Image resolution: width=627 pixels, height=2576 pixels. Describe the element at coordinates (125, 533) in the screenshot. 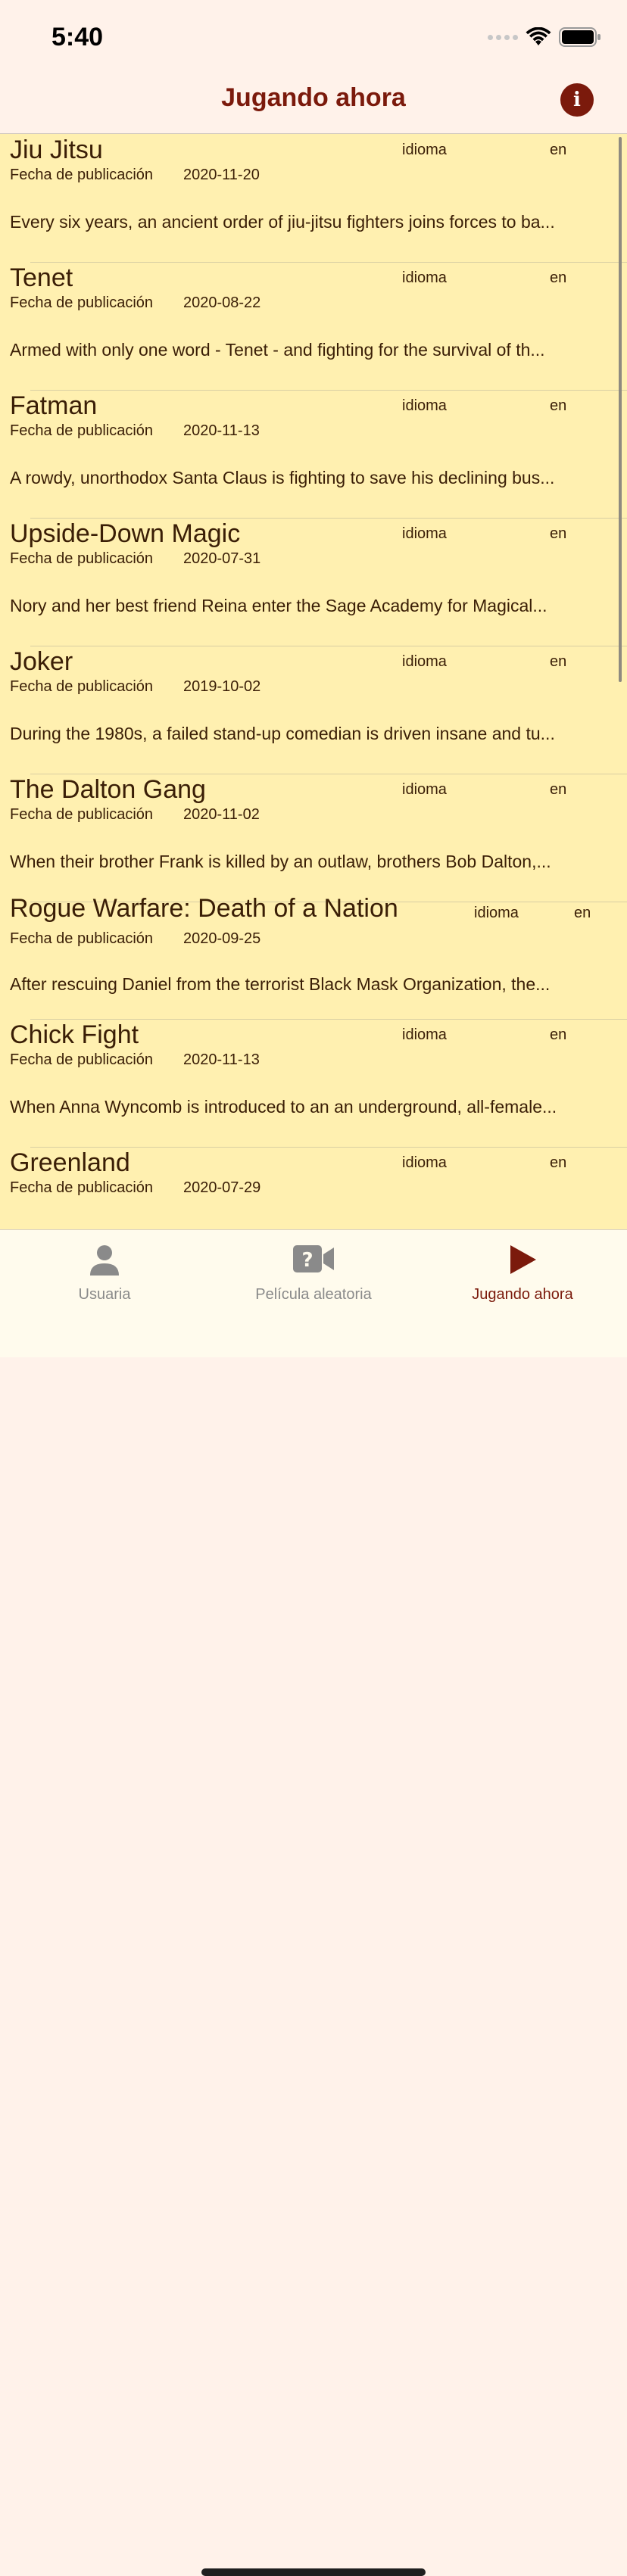

I see `movie-title: Upside-Down Magic` at that location.